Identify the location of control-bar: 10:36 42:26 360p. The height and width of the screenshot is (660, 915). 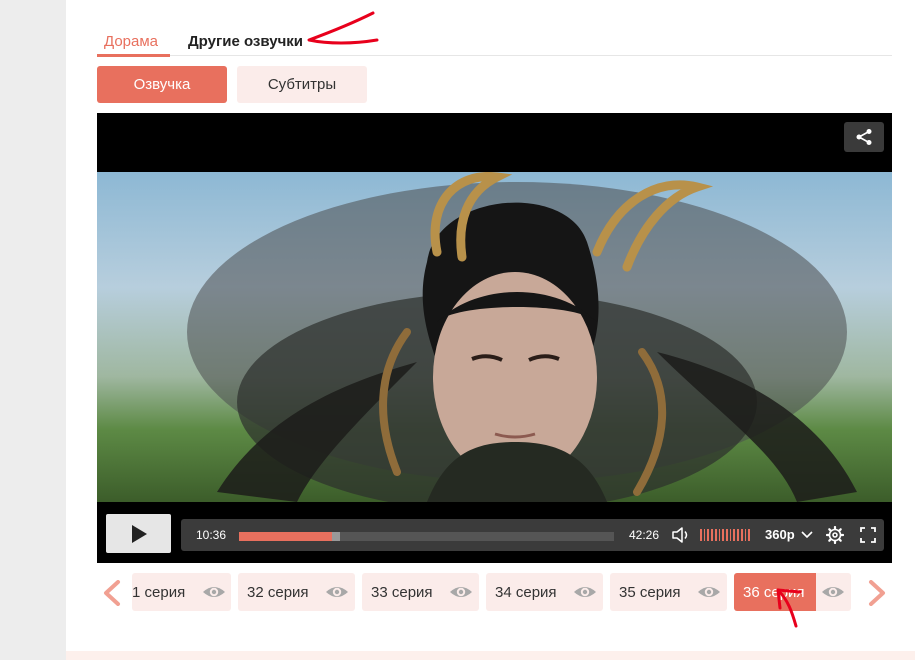
(532, 535).